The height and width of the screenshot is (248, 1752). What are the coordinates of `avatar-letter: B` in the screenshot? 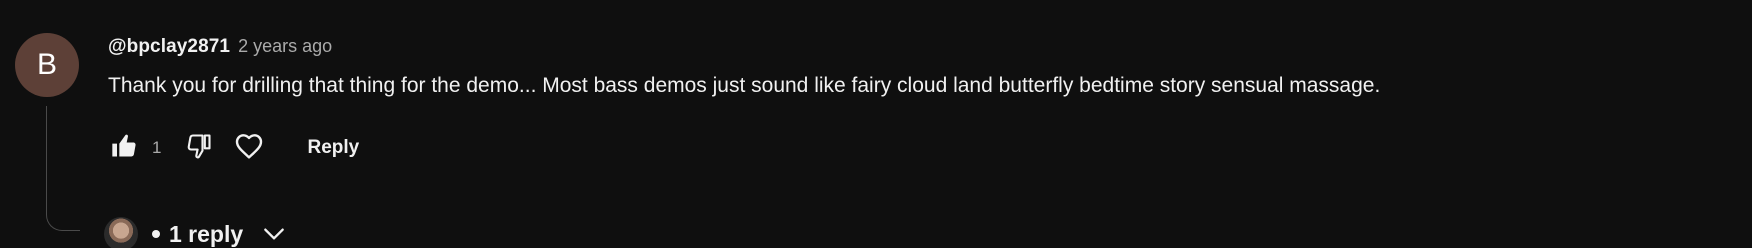 It's located at (46, 64).